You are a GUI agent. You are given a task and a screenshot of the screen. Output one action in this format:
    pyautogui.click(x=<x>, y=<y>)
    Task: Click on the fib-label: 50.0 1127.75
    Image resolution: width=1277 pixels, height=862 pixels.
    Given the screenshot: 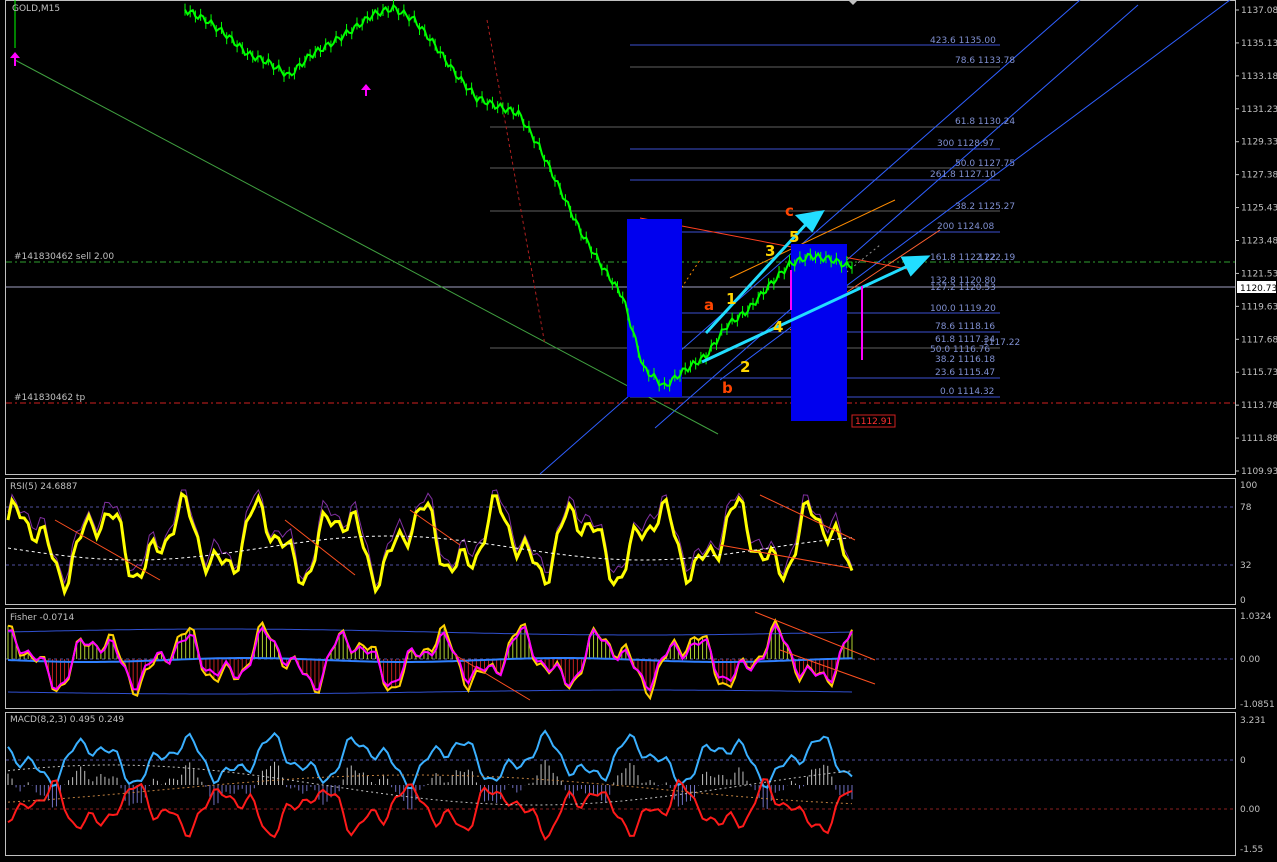 What is the action you would take?
    pyautogui.click(x=985, y=164)
    